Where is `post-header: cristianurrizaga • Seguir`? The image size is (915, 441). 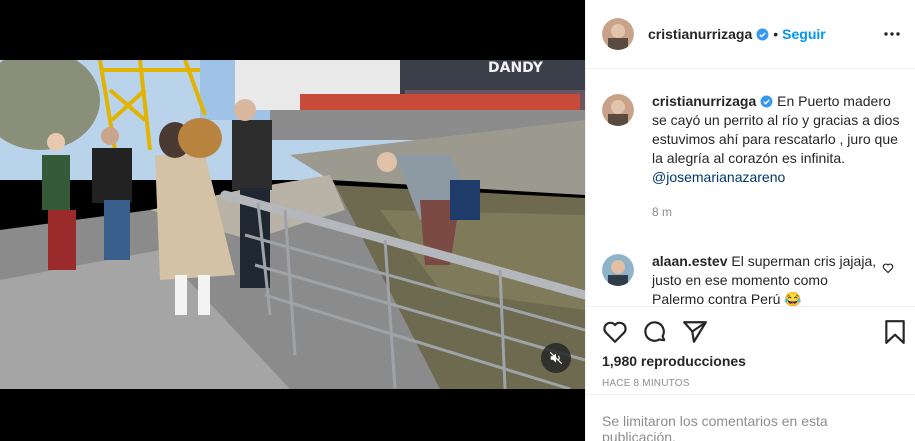
post-header: cristianurrizaga • Seguir is located at coordinates (750, 34).